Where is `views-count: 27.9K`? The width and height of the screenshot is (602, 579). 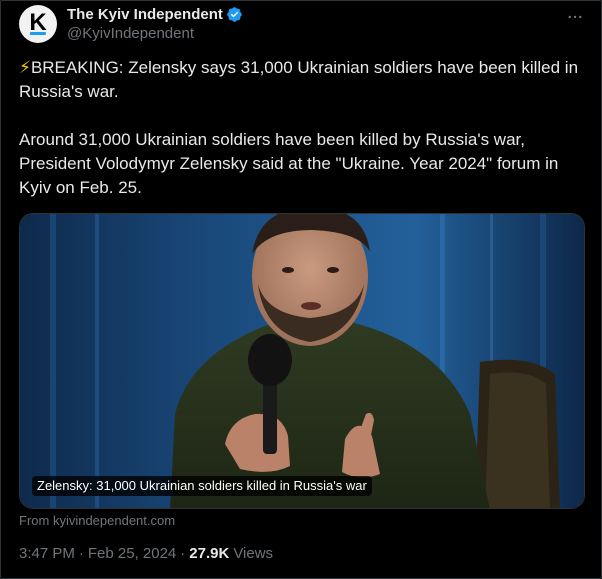
views-count: 27.9K is located at coordinates (209, 553).